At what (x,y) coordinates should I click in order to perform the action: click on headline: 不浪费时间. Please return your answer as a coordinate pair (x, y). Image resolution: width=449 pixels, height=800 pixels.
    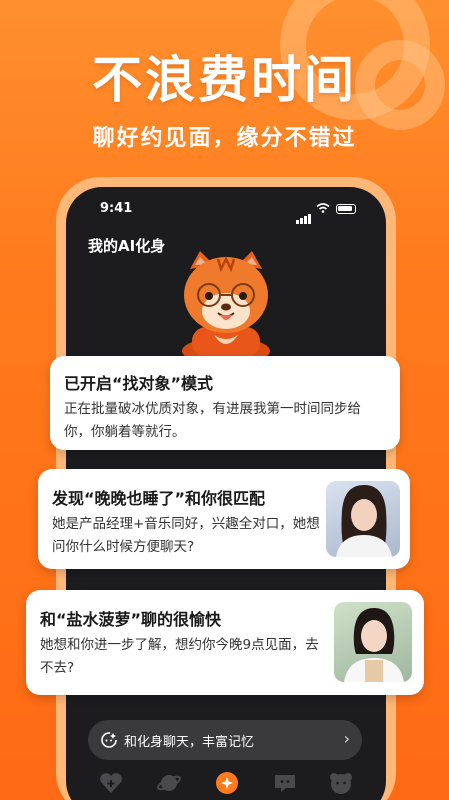
    Looking at the image, I should click on (224, 80).